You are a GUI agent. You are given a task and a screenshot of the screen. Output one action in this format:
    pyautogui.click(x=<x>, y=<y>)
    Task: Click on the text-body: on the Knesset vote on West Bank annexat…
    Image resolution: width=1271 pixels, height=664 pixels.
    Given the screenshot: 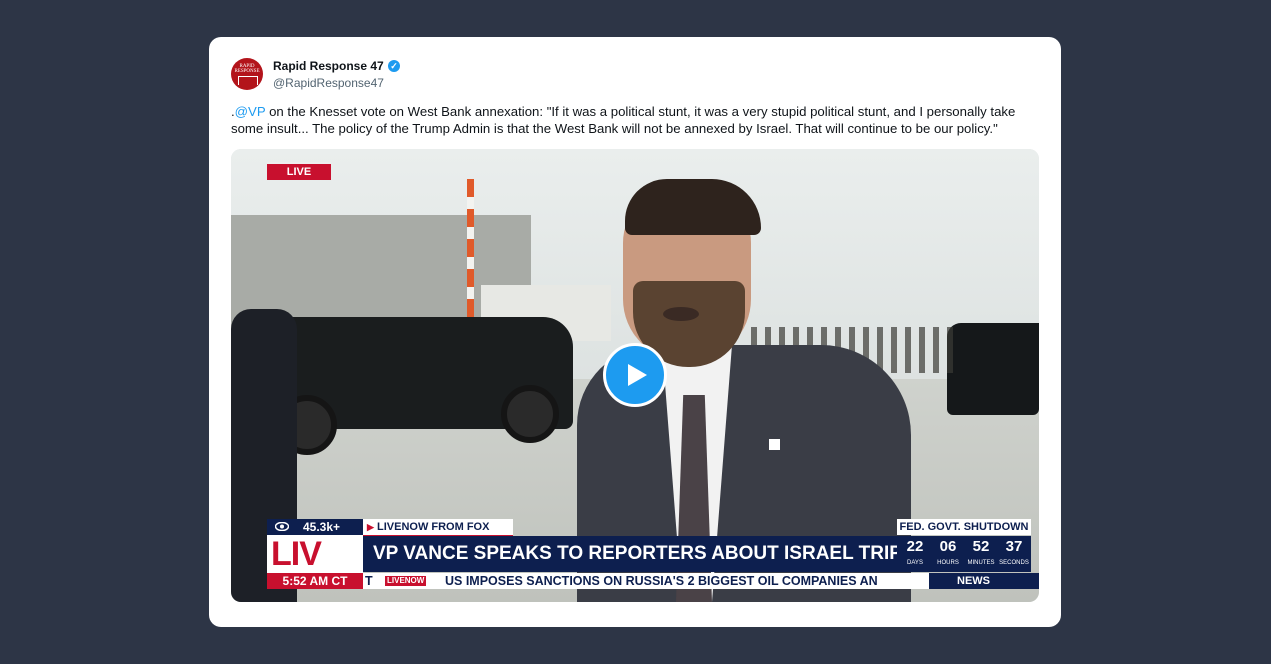 What is the action you would take?
    pyautogui.click(x=623, y=120)
    